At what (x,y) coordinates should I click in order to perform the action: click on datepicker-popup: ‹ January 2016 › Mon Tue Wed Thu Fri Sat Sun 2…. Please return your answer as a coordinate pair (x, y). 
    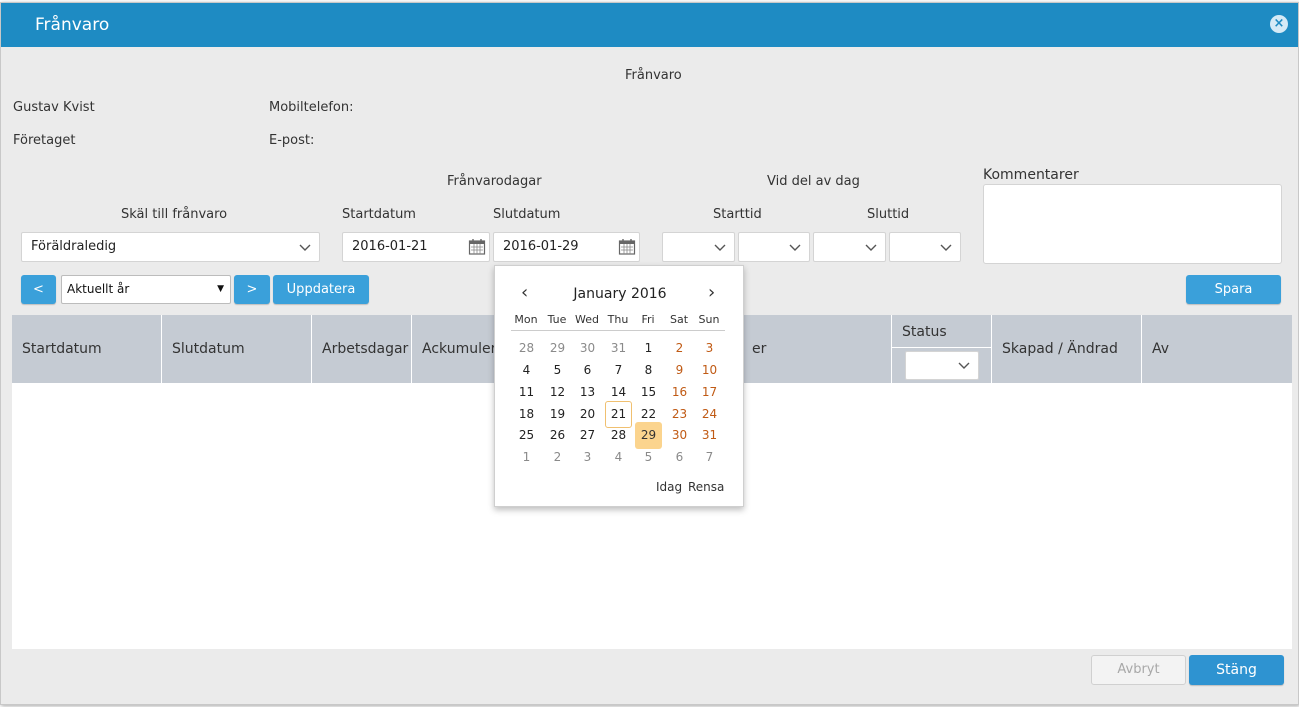
    Looking at the image, I should click on (619, 386).